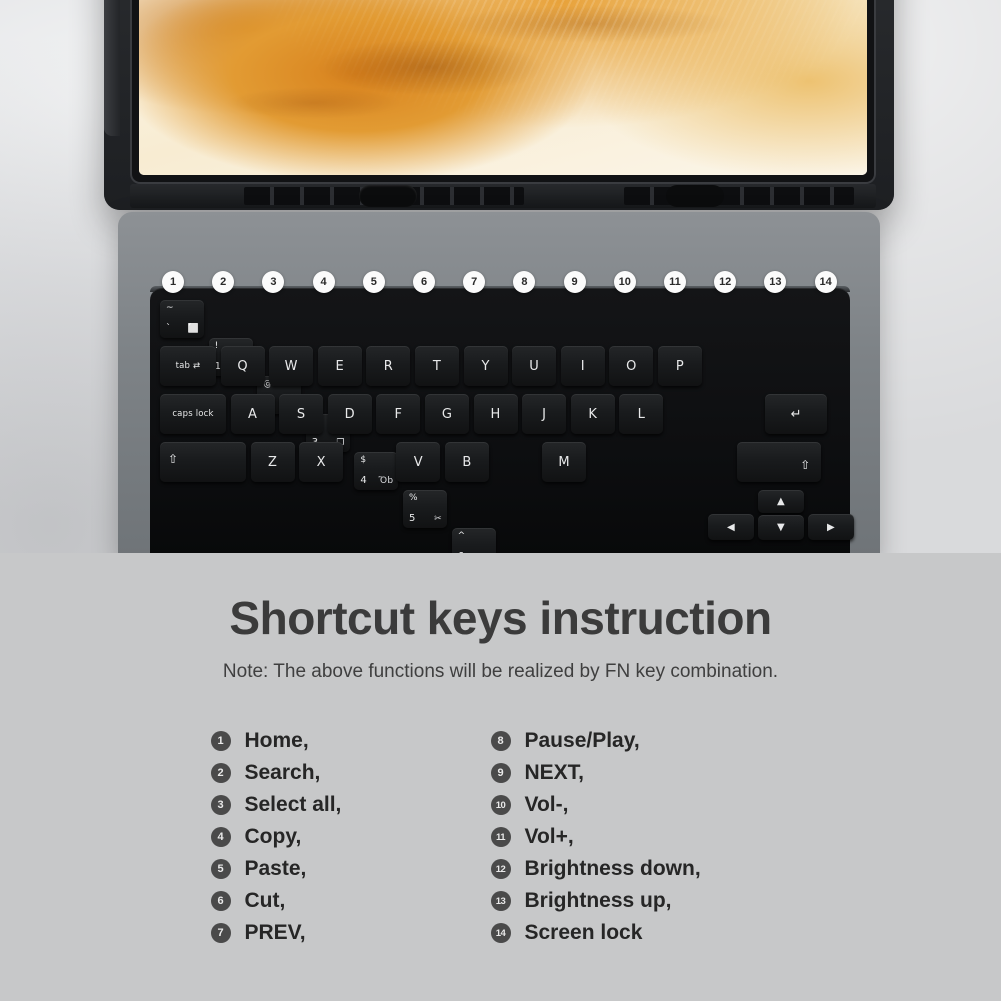  I want to click on shortcut-number-badge: 9, so click(500, 773).